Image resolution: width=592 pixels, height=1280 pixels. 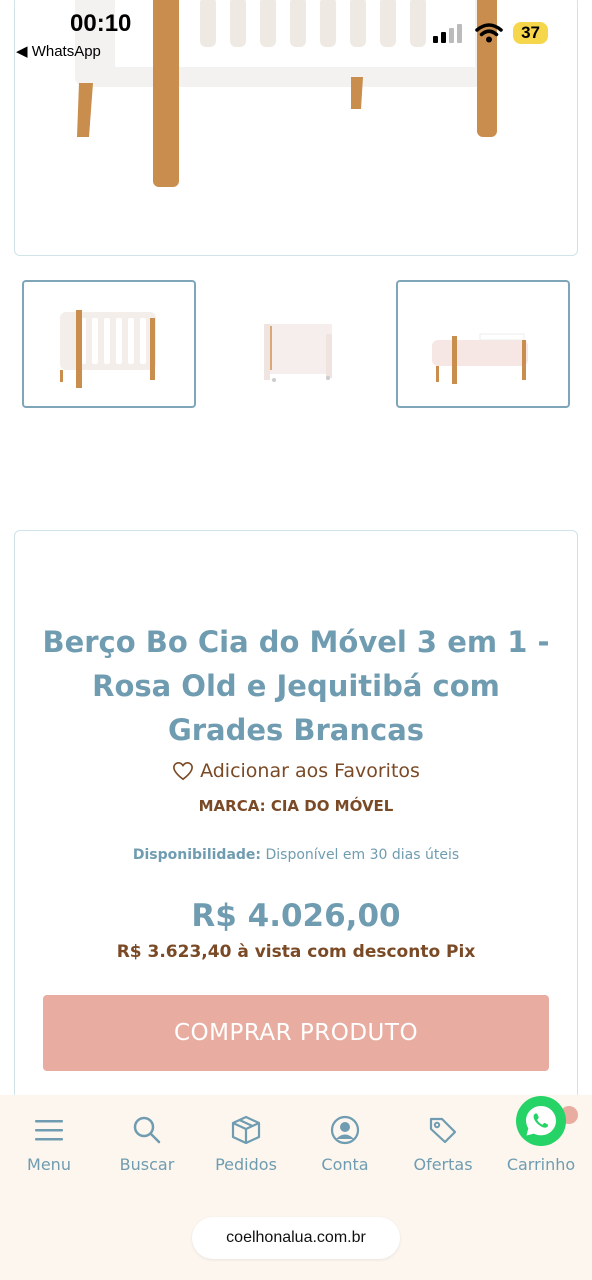 What do you see at coordinates (530, 33) in the screenshot?
I see `battery-indicator: 37` at bounding box center [530, 33].